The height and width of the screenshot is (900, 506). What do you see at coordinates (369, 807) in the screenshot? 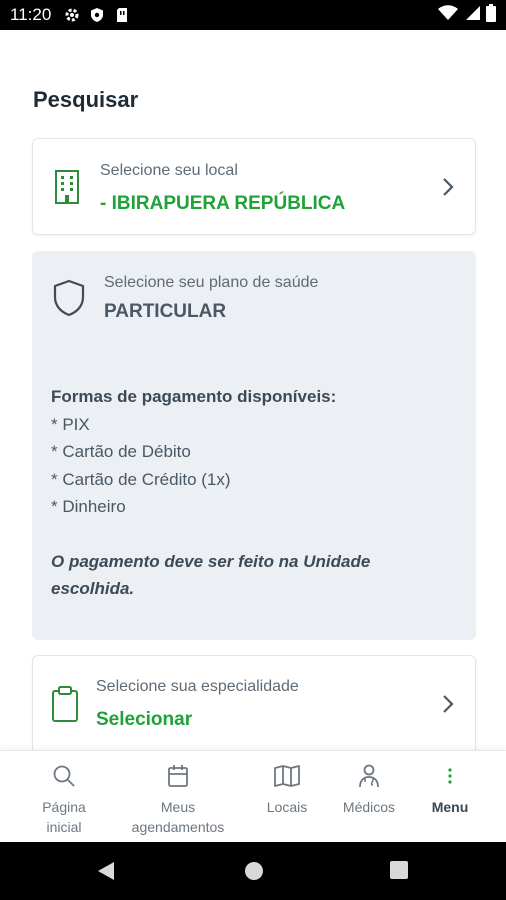
I see `nav-label: Médicos` at bounding box center [369, 807].